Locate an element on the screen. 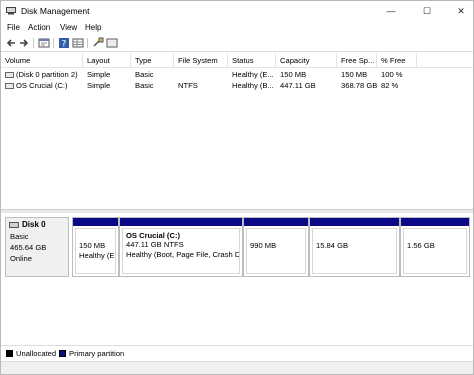  partition-1gb: 1.56 GB is located at coordinates (435, 247).